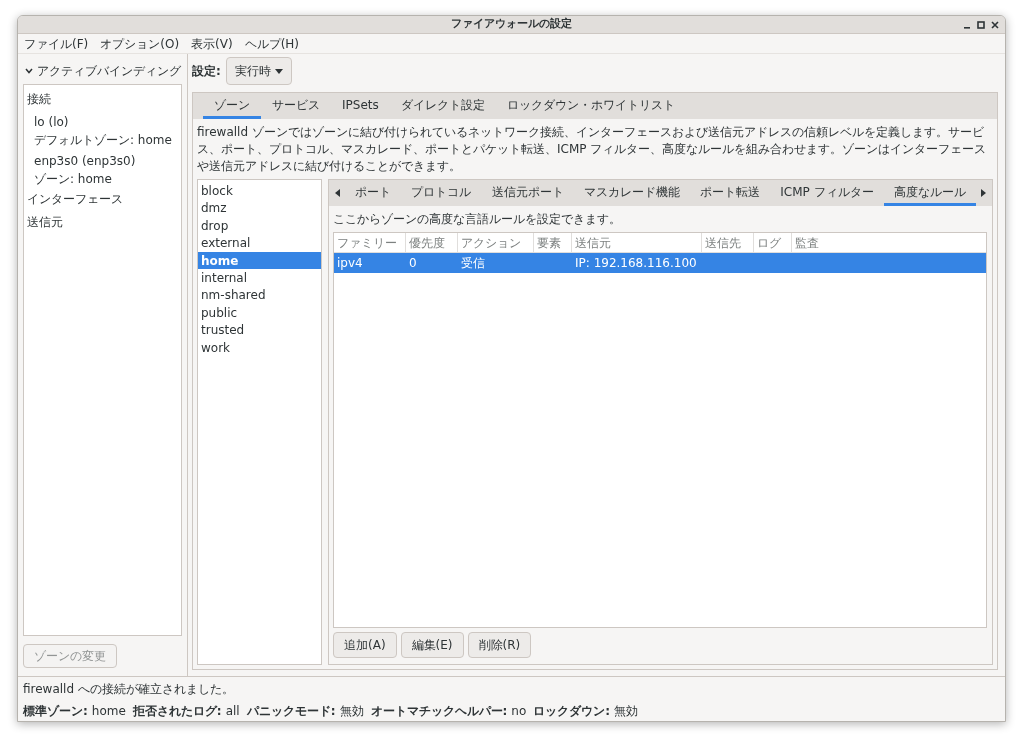 Image resolution: width=1024 pixels, height=743 pixels. Describe the element at coordinates (572, 711) in the screenshot. I see `status-label: ロックダウン:` at that location.